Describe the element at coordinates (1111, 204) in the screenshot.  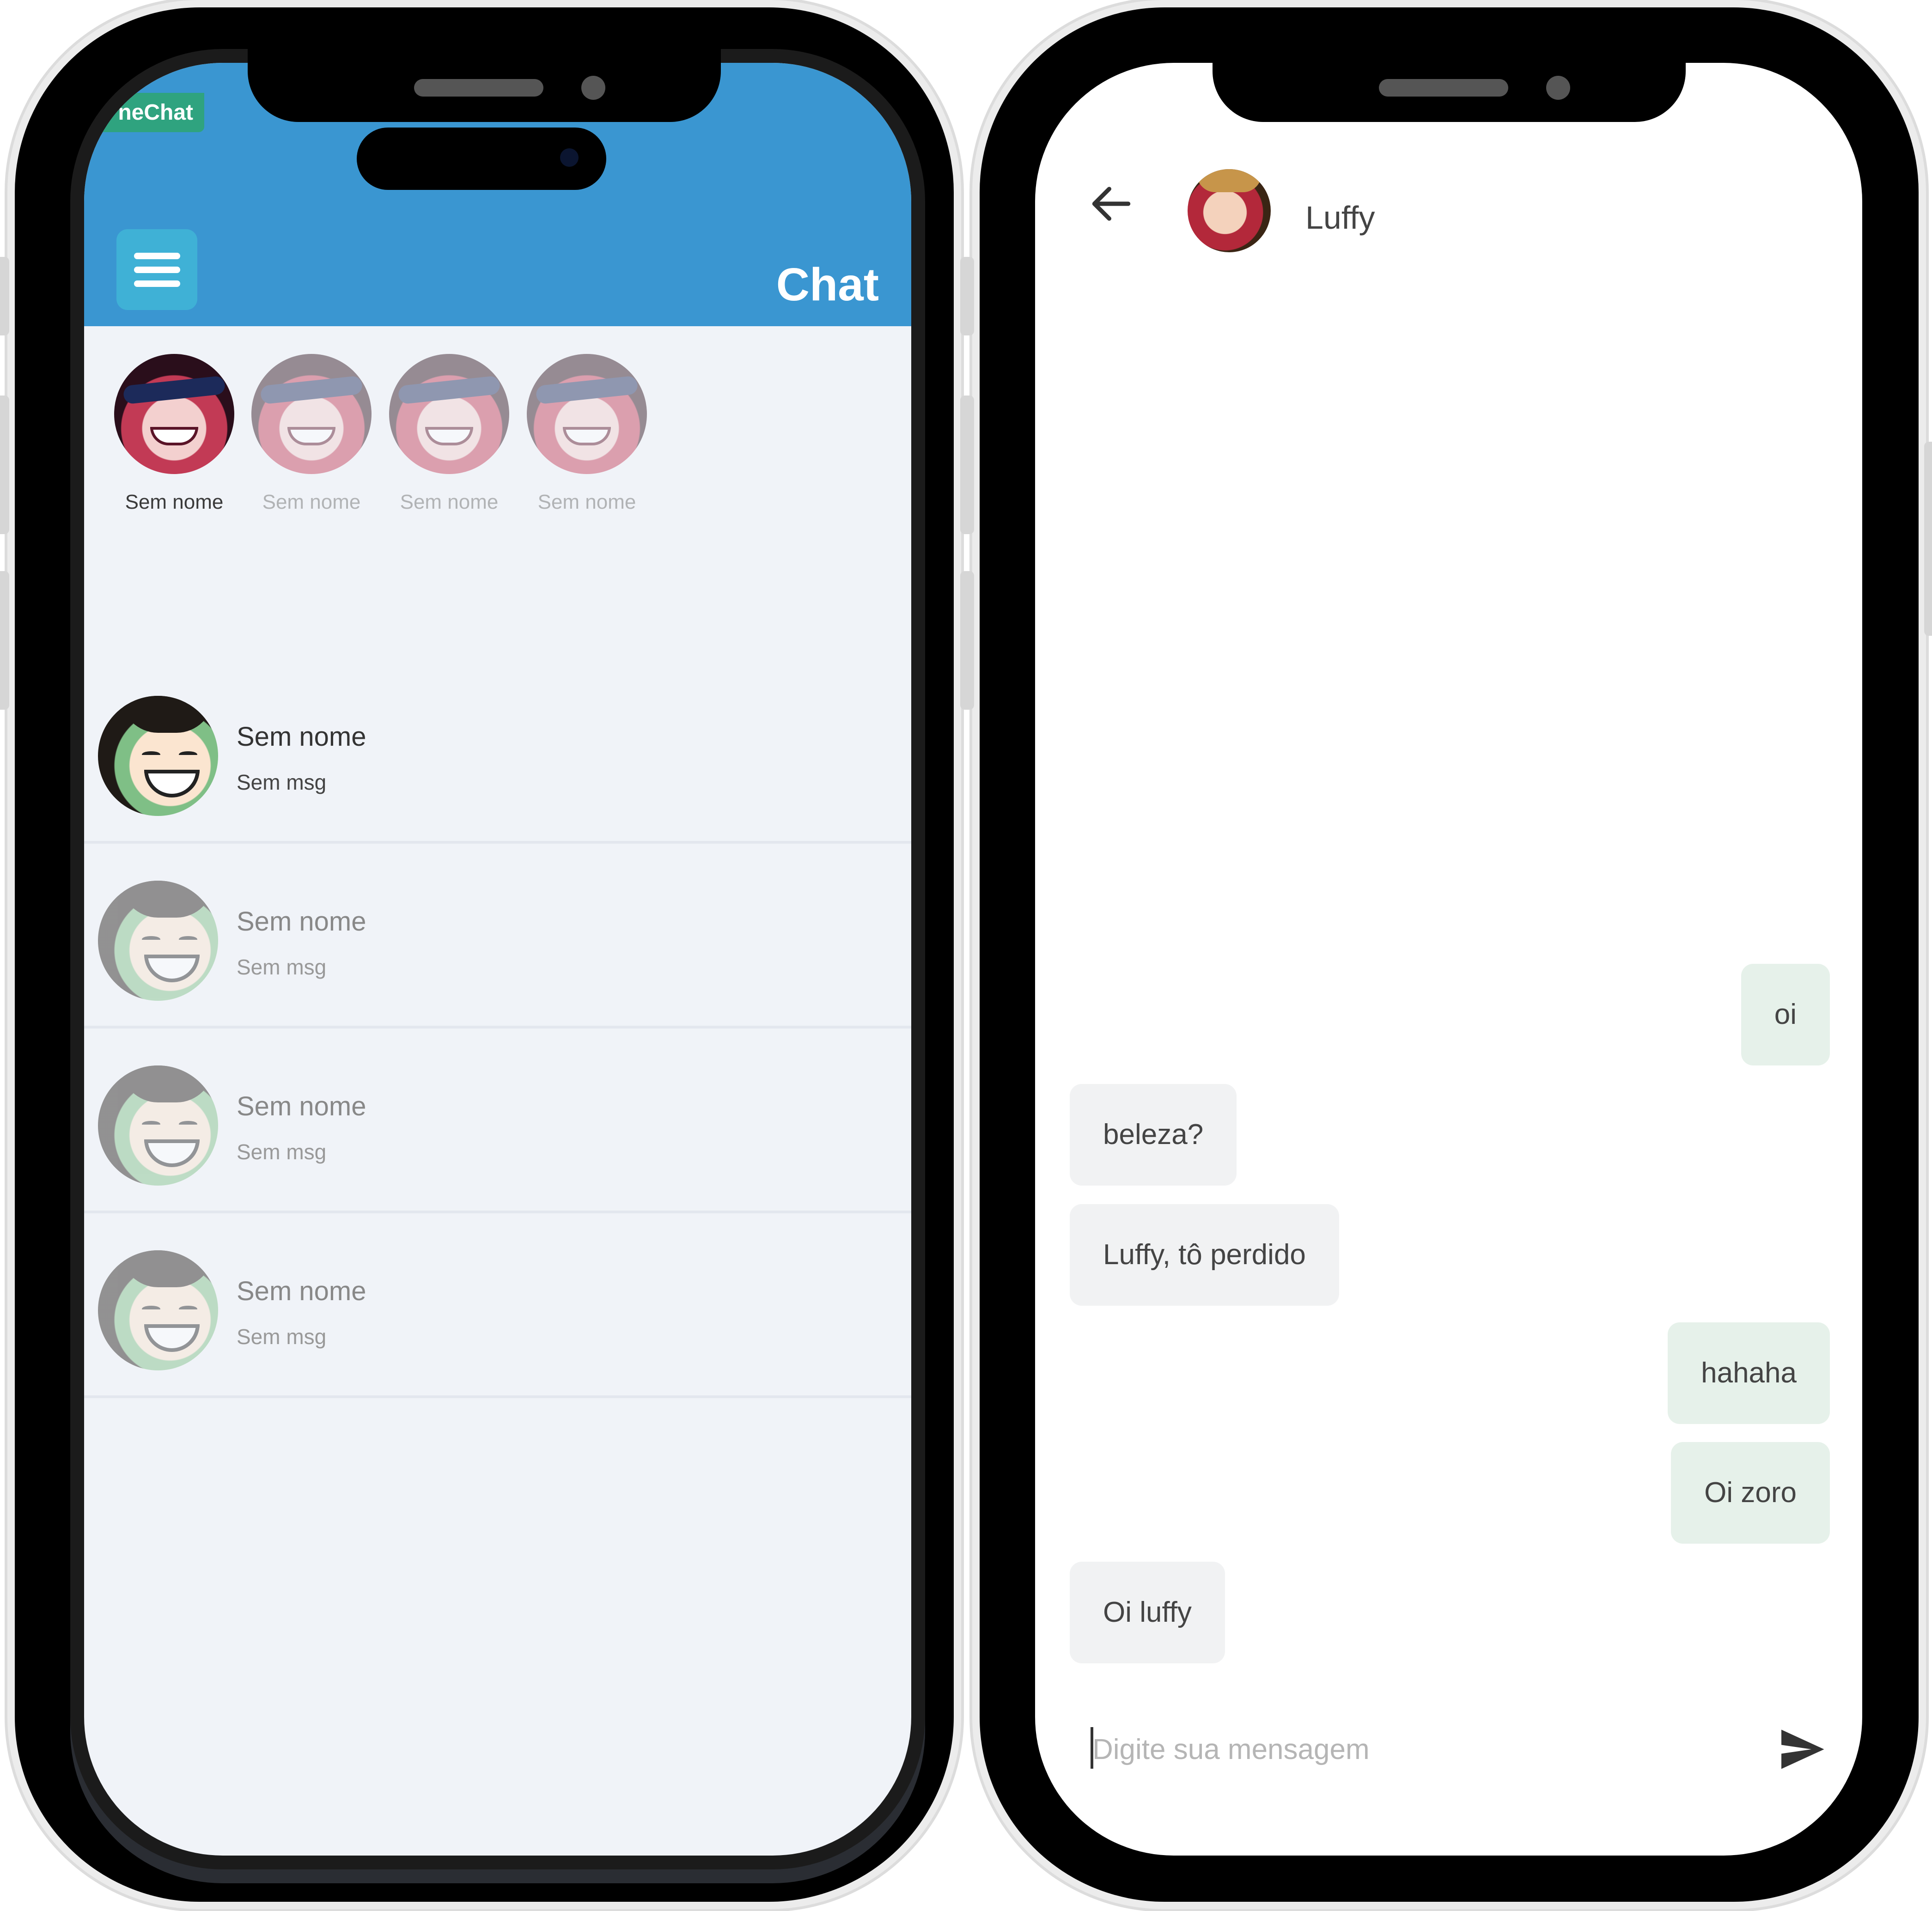
I see `back-arrow-icon` at that location.